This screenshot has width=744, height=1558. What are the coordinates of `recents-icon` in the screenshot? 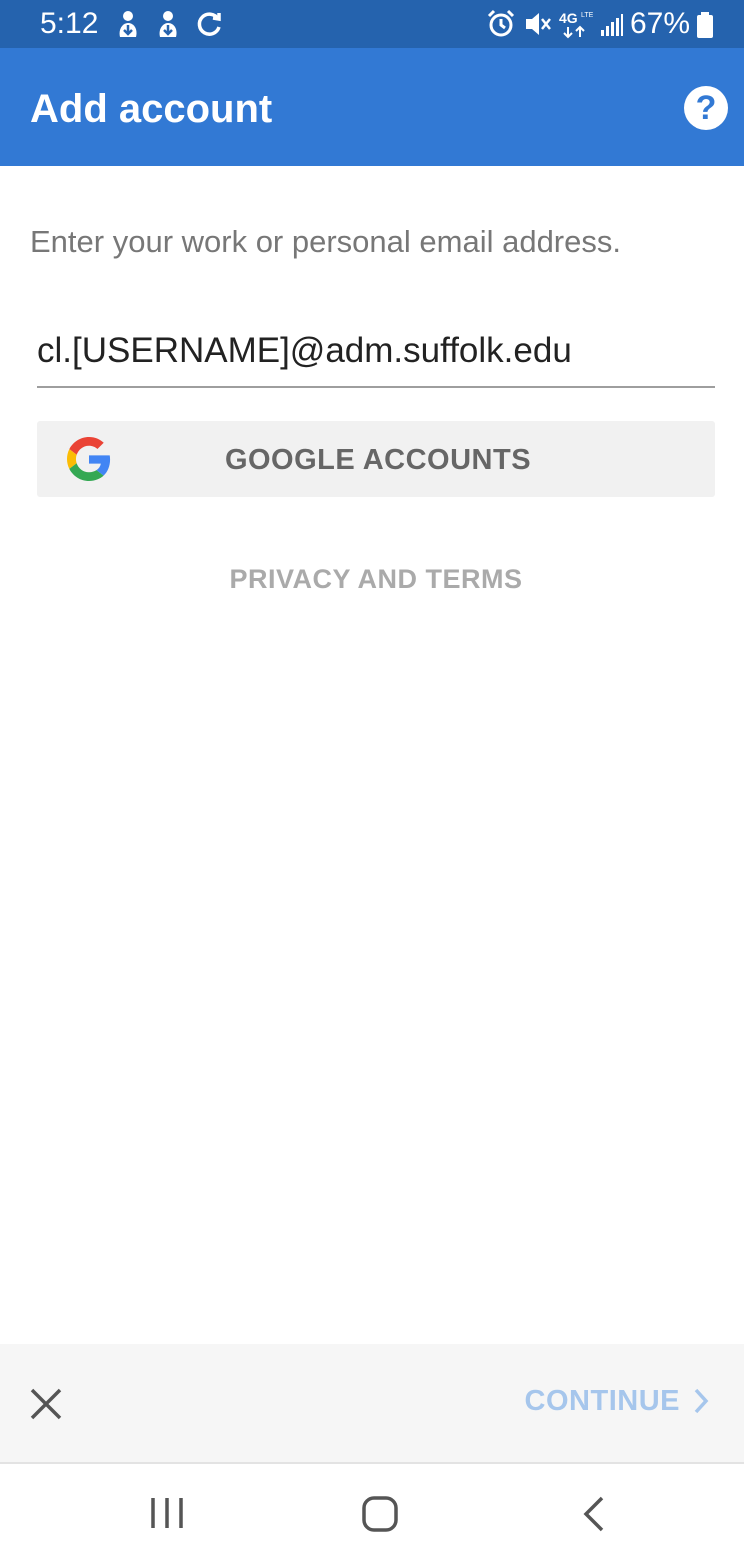 It's located at (167, 1513).